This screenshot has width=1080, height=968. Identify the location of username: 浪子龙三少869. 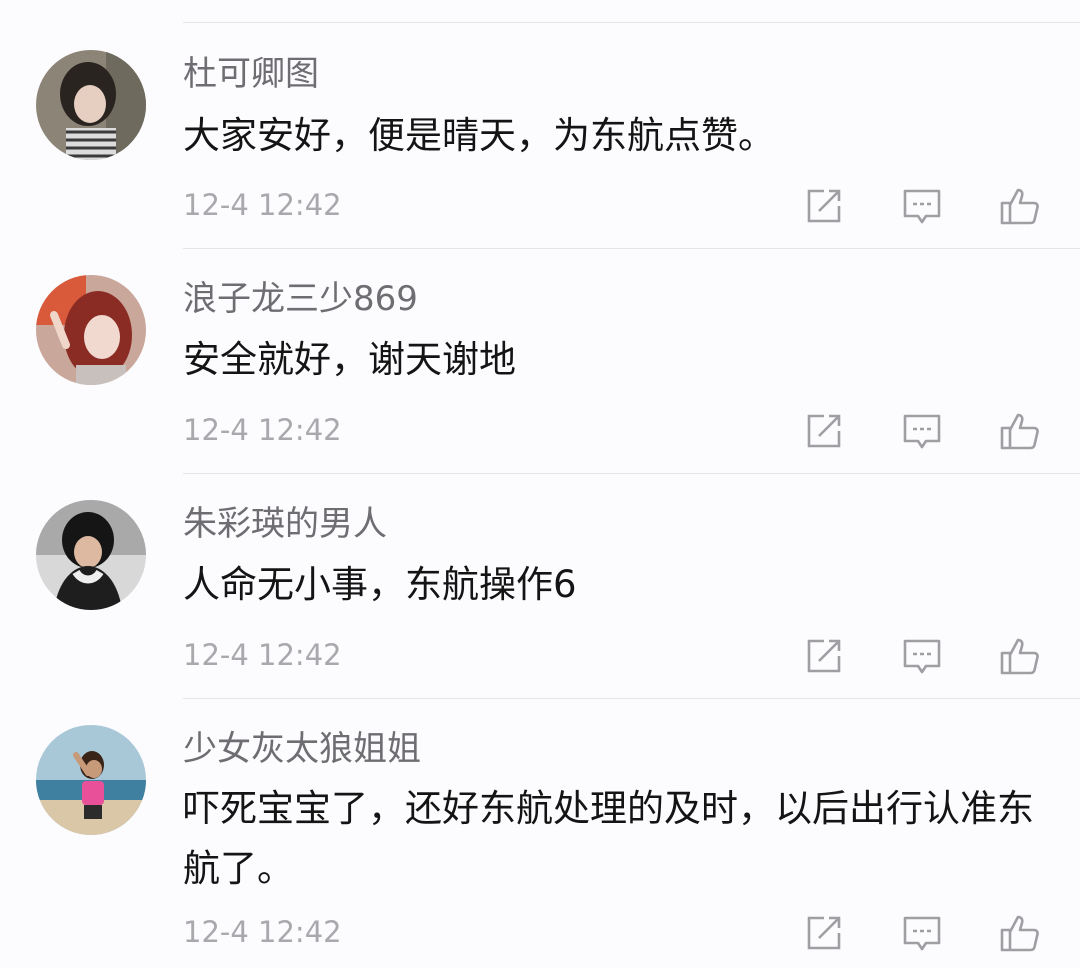
(300, 299).